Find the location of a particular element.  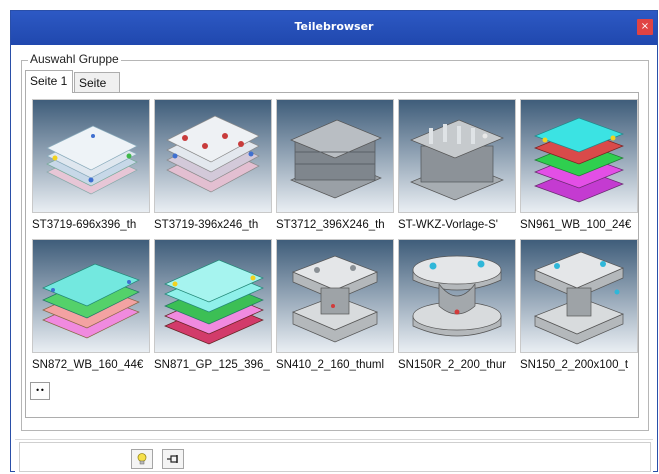

lightbulb-icon is located at coordinates (142, 459).